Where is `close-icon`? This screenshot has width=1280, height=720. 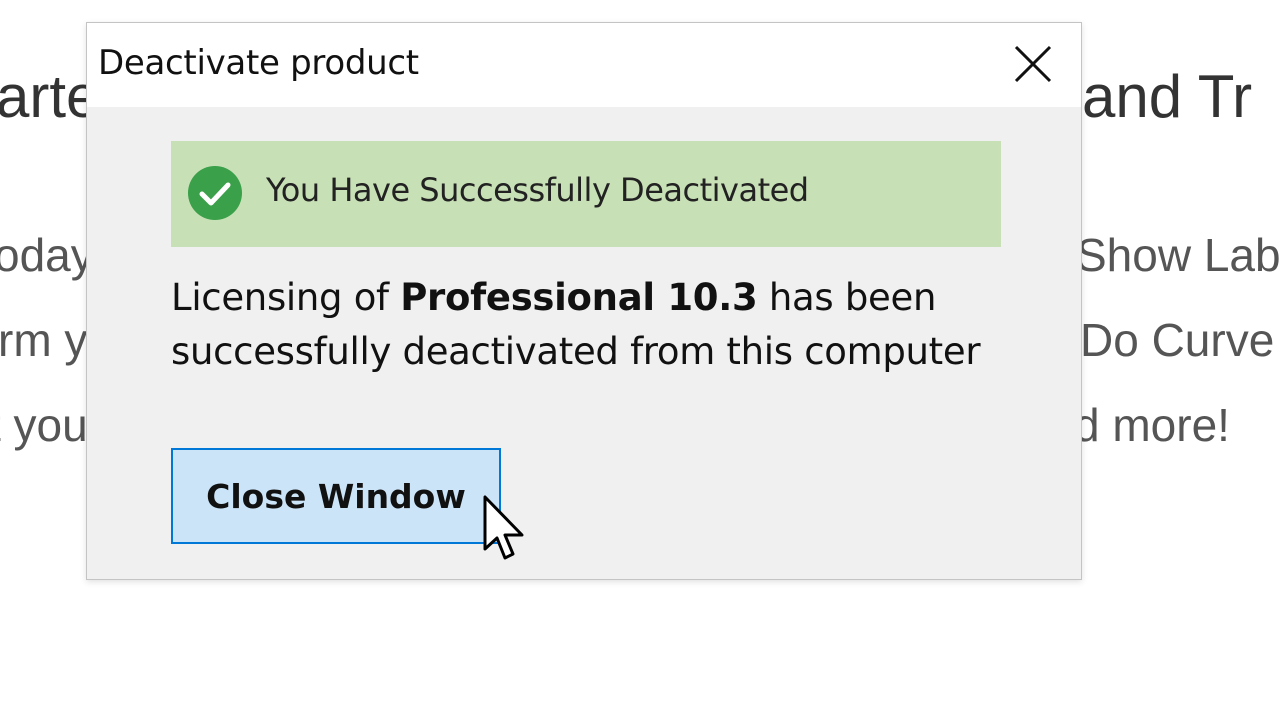 close-icon is located at coordinates (1033, 65).